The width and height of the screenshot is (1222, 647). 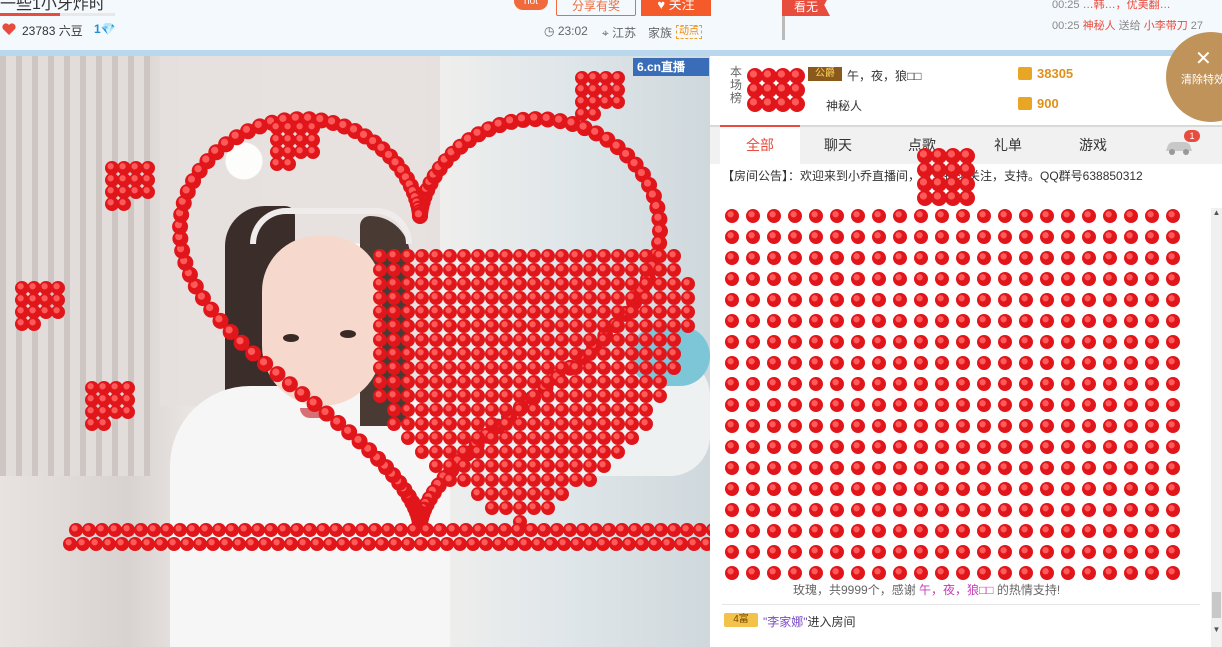 I want to click on chat-scrollbar, so click(x=1216, y=427).